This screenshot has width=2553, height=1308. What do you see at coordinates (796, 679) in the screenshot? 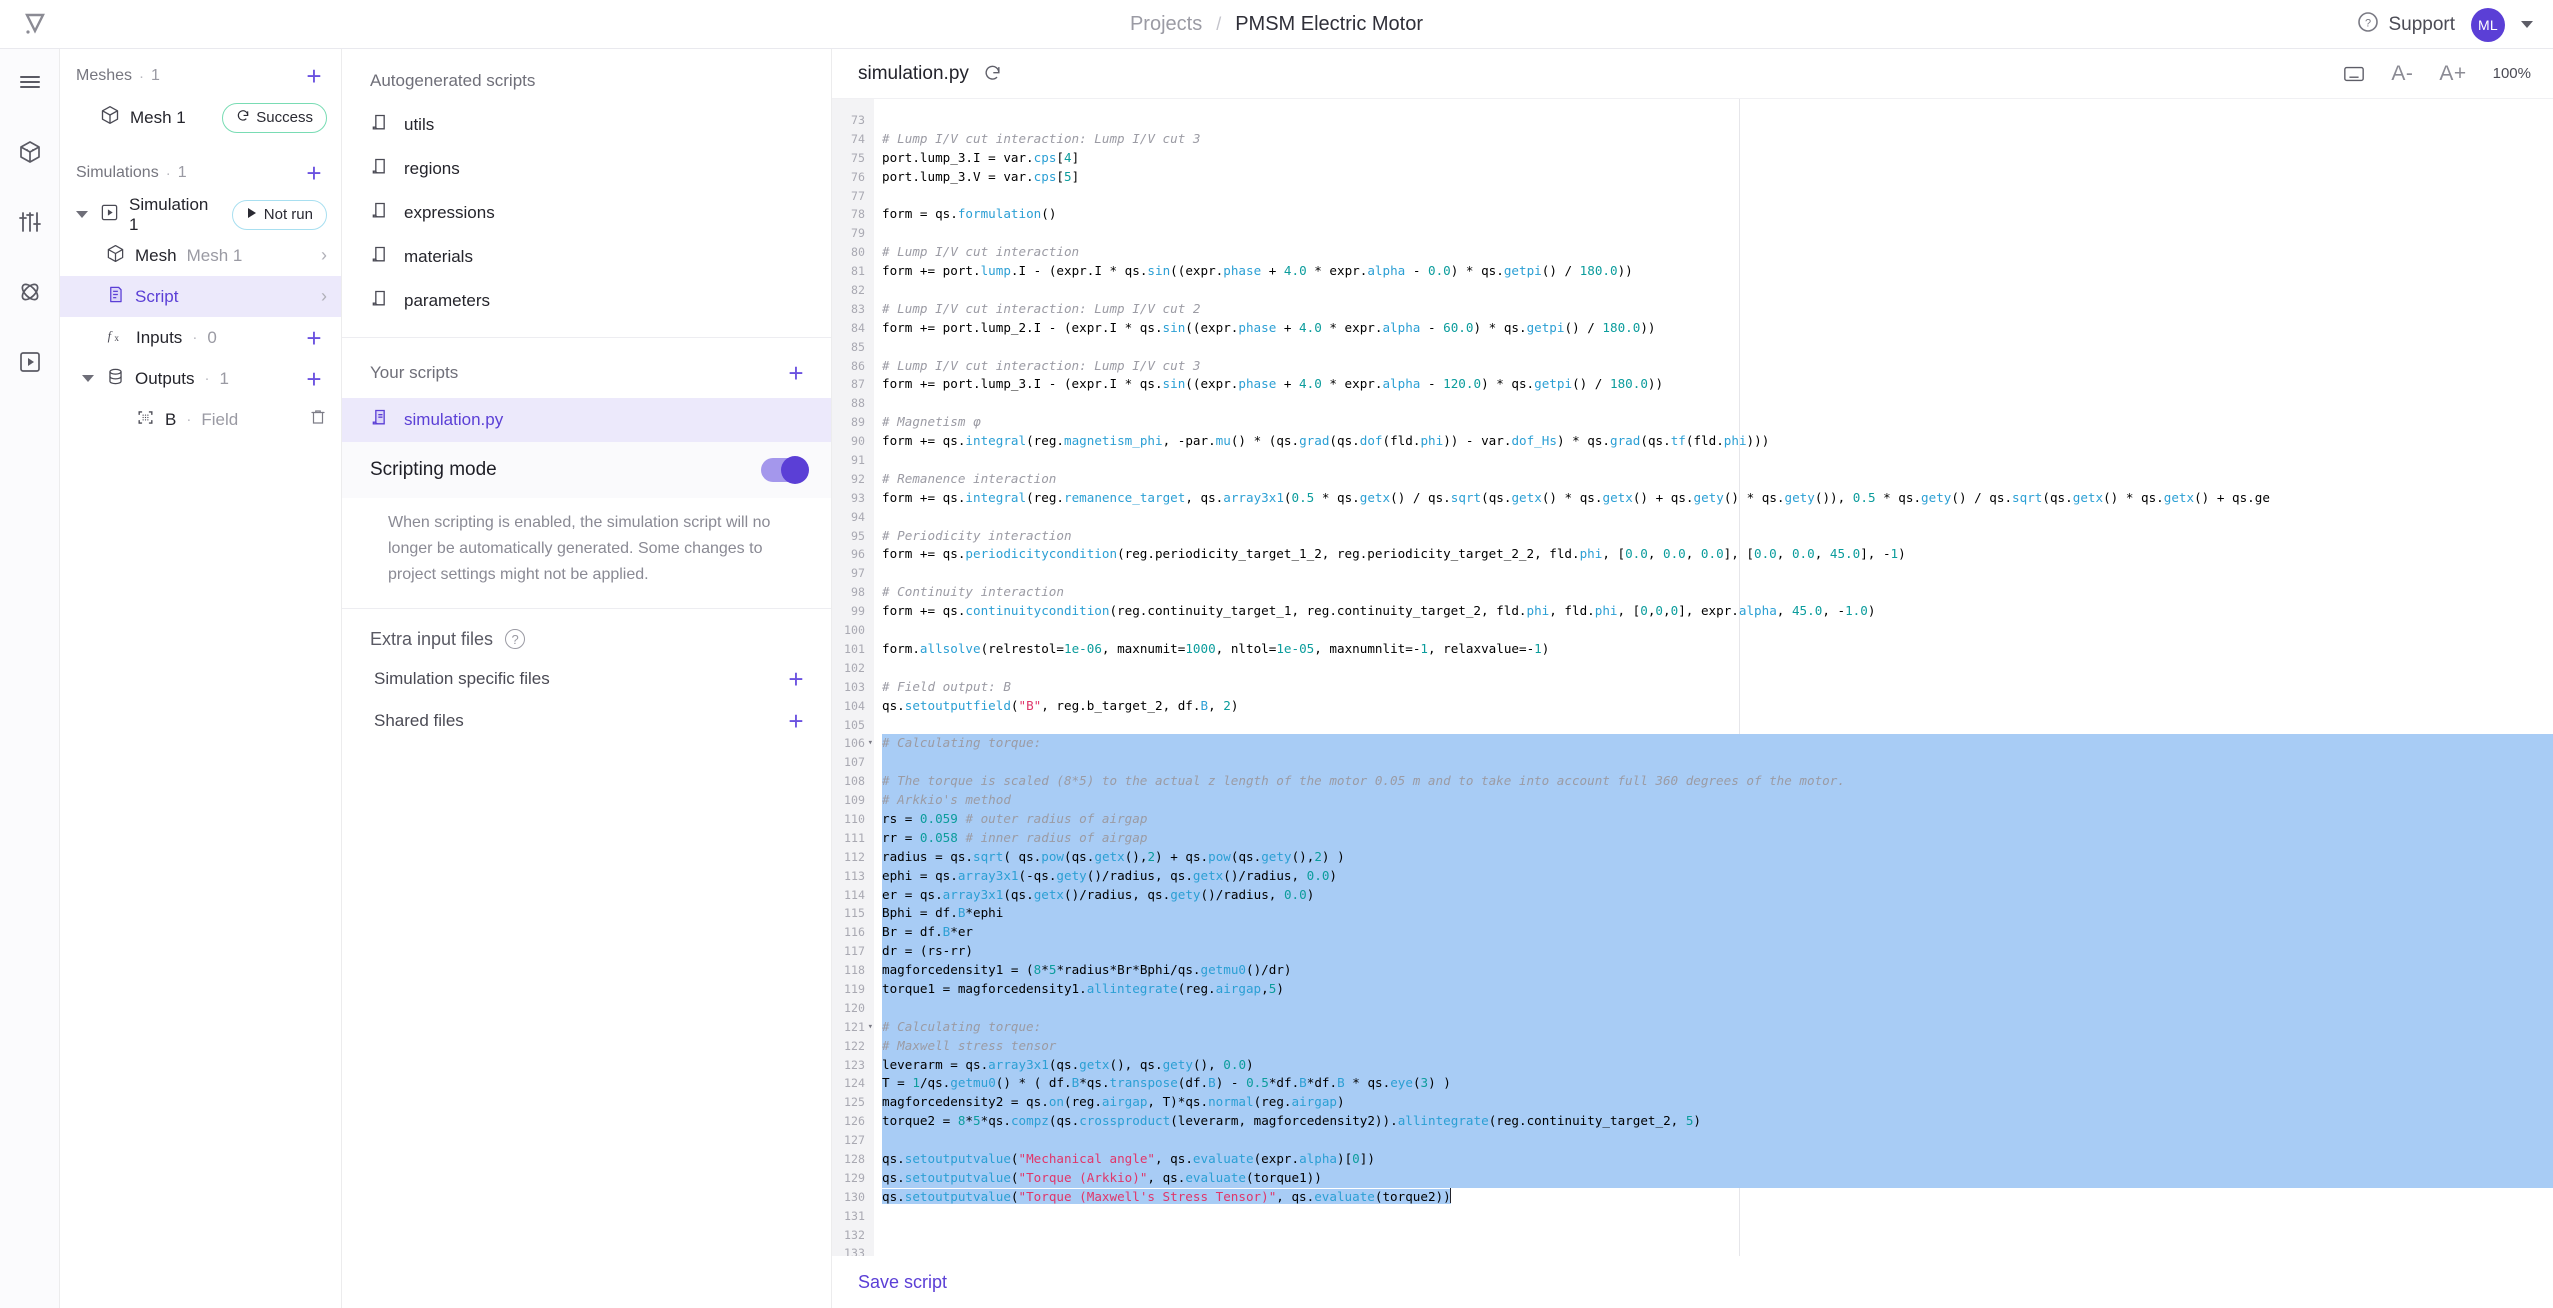
I see `add-simulation-specific-file-button: +` at bounding box center [796, 679].